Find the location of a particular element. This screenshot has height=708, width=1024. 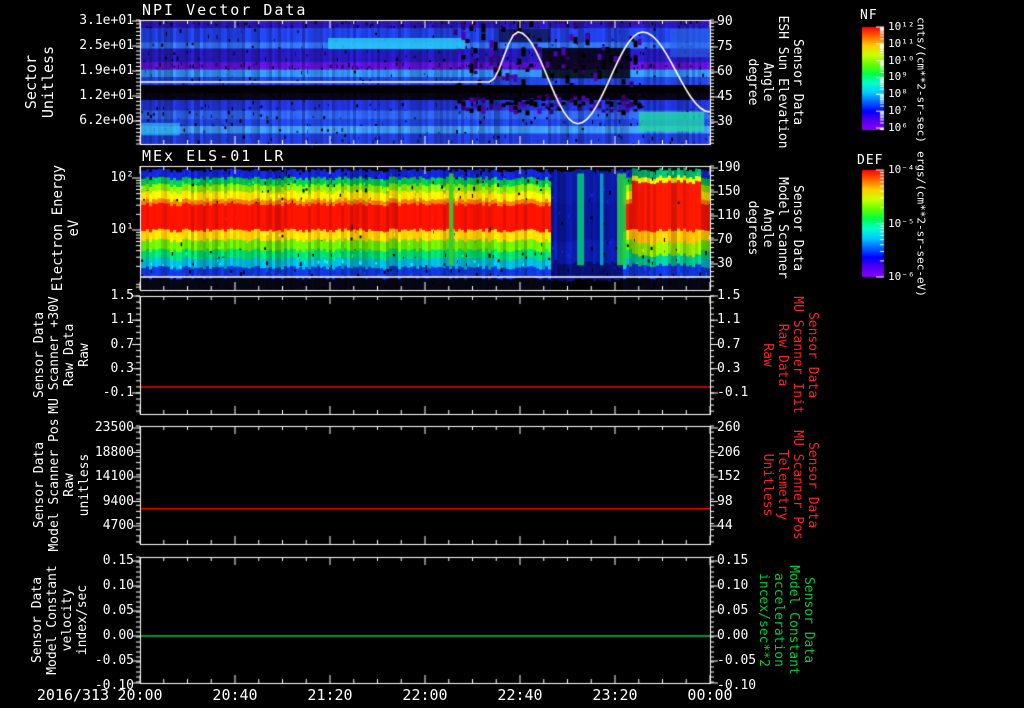

panel1-right-tick-labels: 90 75 60 45 30 is located at coordinates (747, 72).